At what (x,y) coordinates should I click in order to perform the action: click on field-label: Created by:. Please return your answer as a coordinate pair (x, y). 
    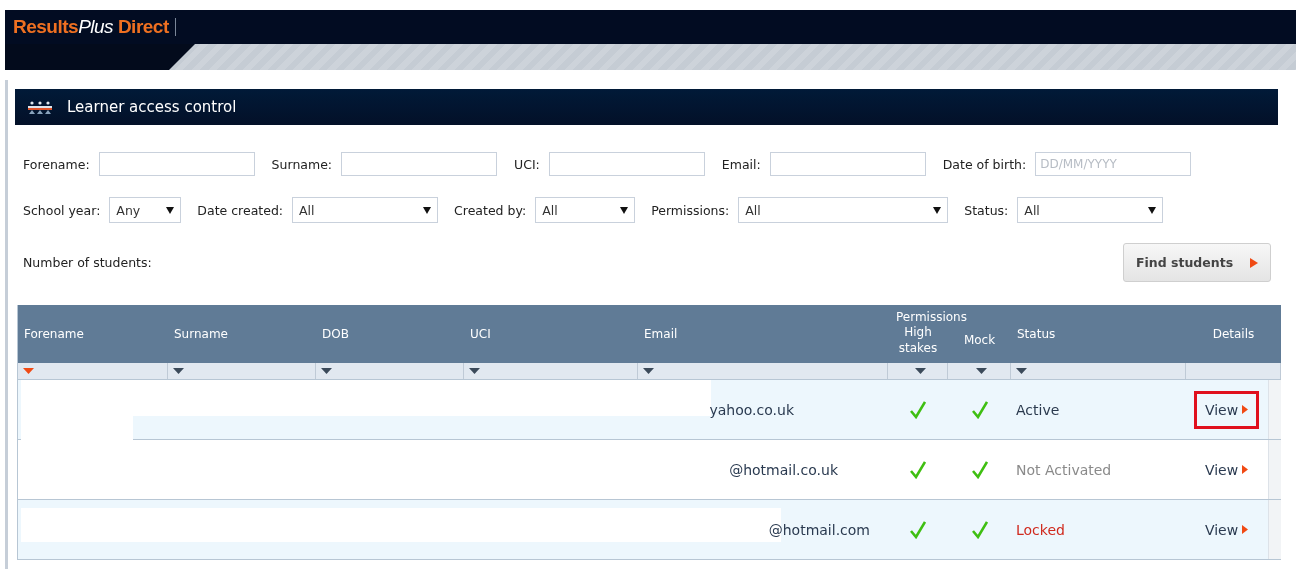
    Looking at the image, I should click on (490, 210).